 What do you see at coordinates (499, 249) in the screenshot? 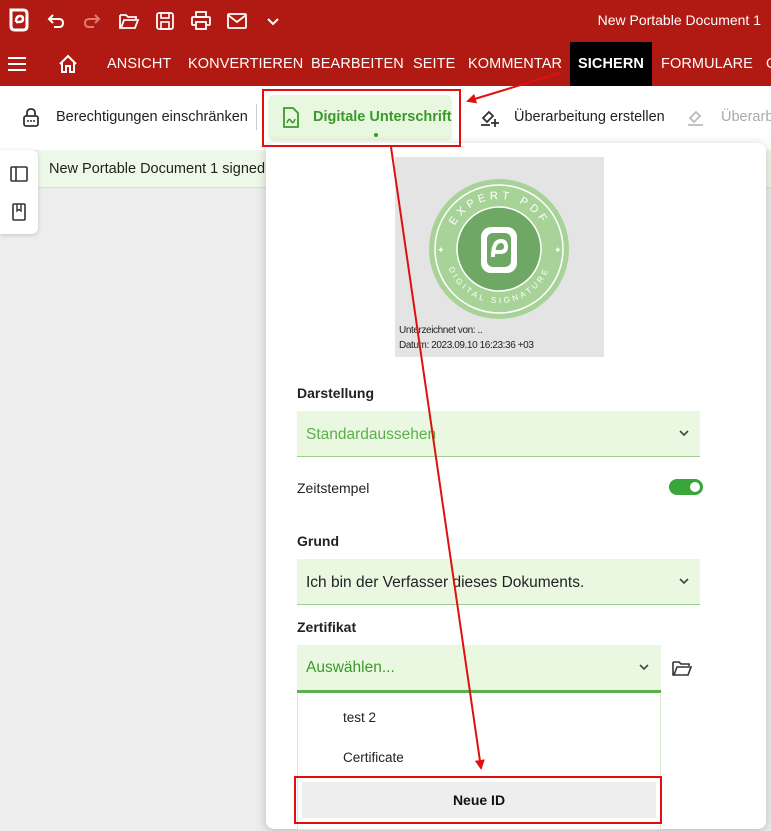
I see `expert-pdf-seal: EXPERT PDF DIGITAL SIGNATURE ✦ ✦` at bounding box center [499, 249].